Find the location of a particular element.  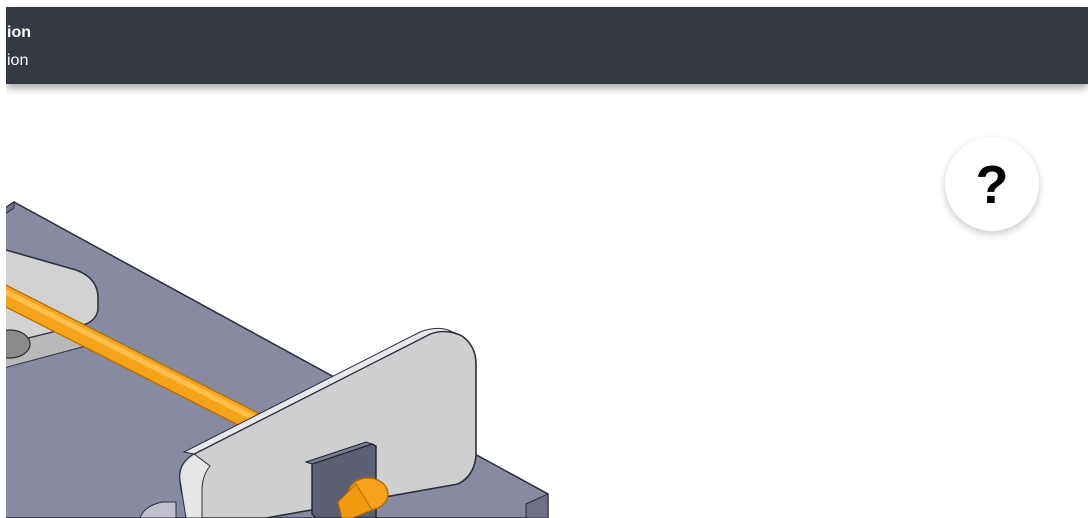

window-edge is located at coordinates (3, 259).